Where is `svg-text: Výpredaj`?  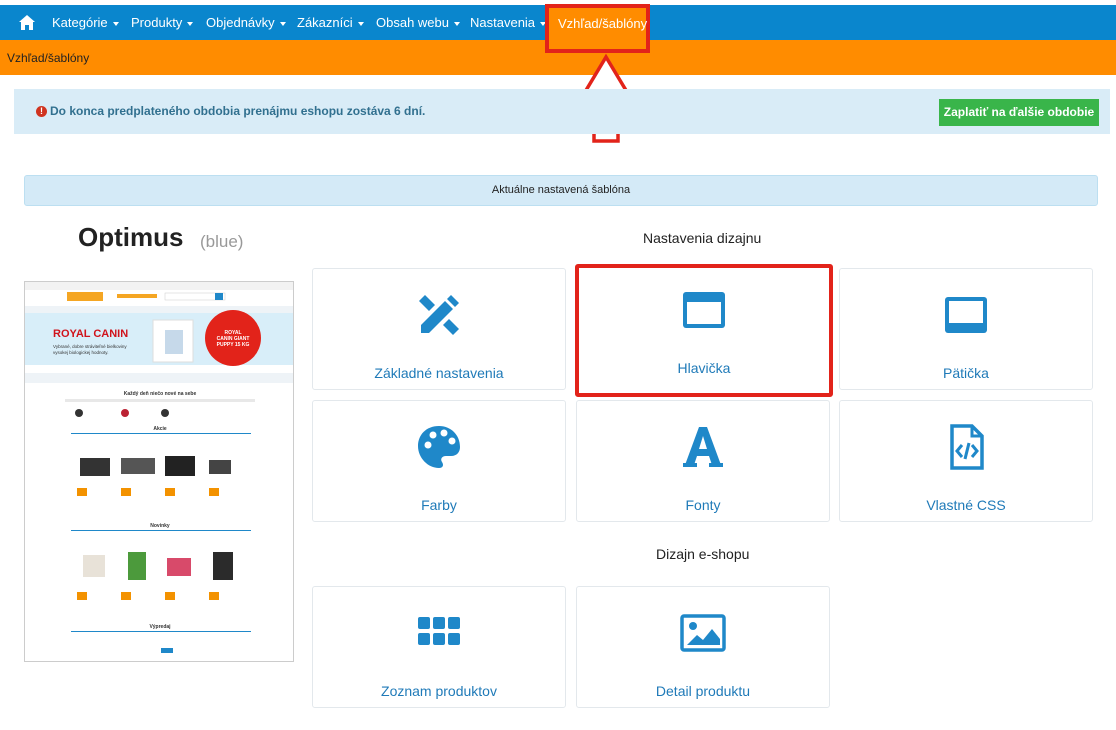
svg-text: Výpredaj is located at coordinates (160, 627).